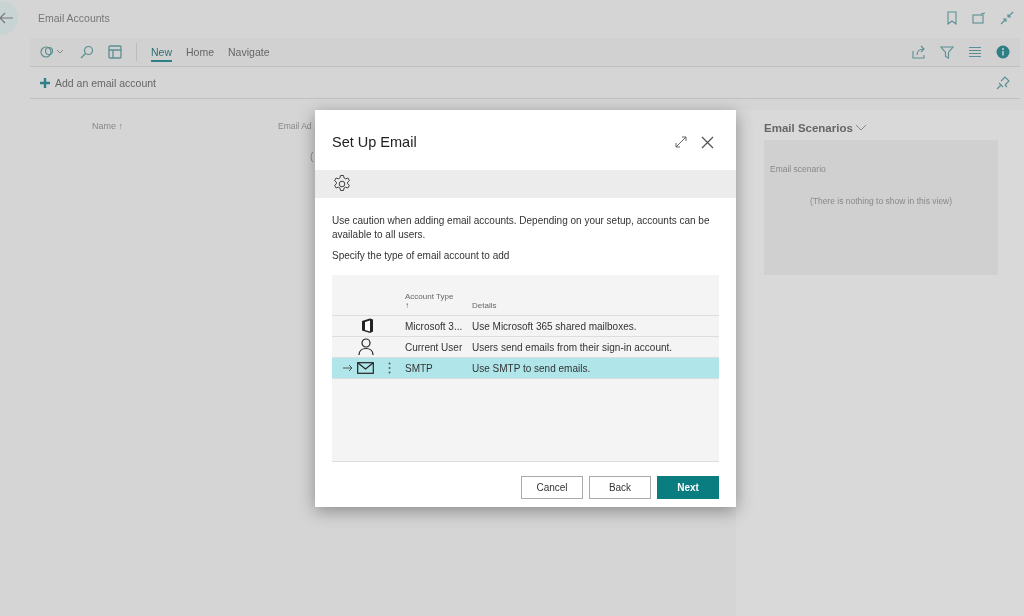 Image resolution: width=1024 pixels, height=616 pixels. Describe the element at coordinates (572, 347) in the screenshot. I see `table-cell: Users send emails from their sign-in account.` at that location.